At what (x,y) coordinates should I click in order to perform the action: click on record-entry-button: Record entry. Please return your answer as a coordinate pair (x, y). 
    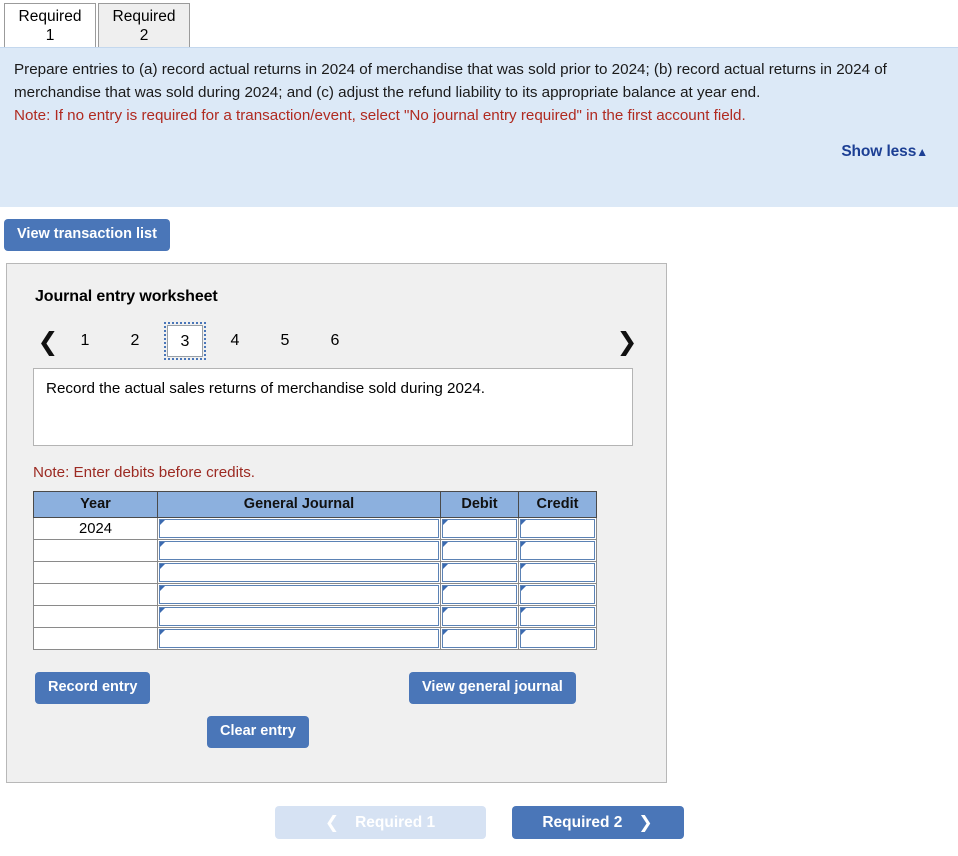
    Looking at the image, I should click on (93, 688).